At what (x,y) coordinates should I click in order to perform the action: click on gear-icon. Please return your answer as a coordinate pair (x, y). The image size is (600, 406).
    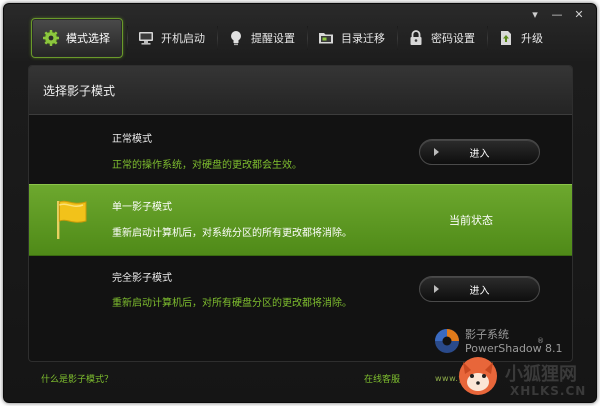
    Looking at the image, I should click on (51, 38).